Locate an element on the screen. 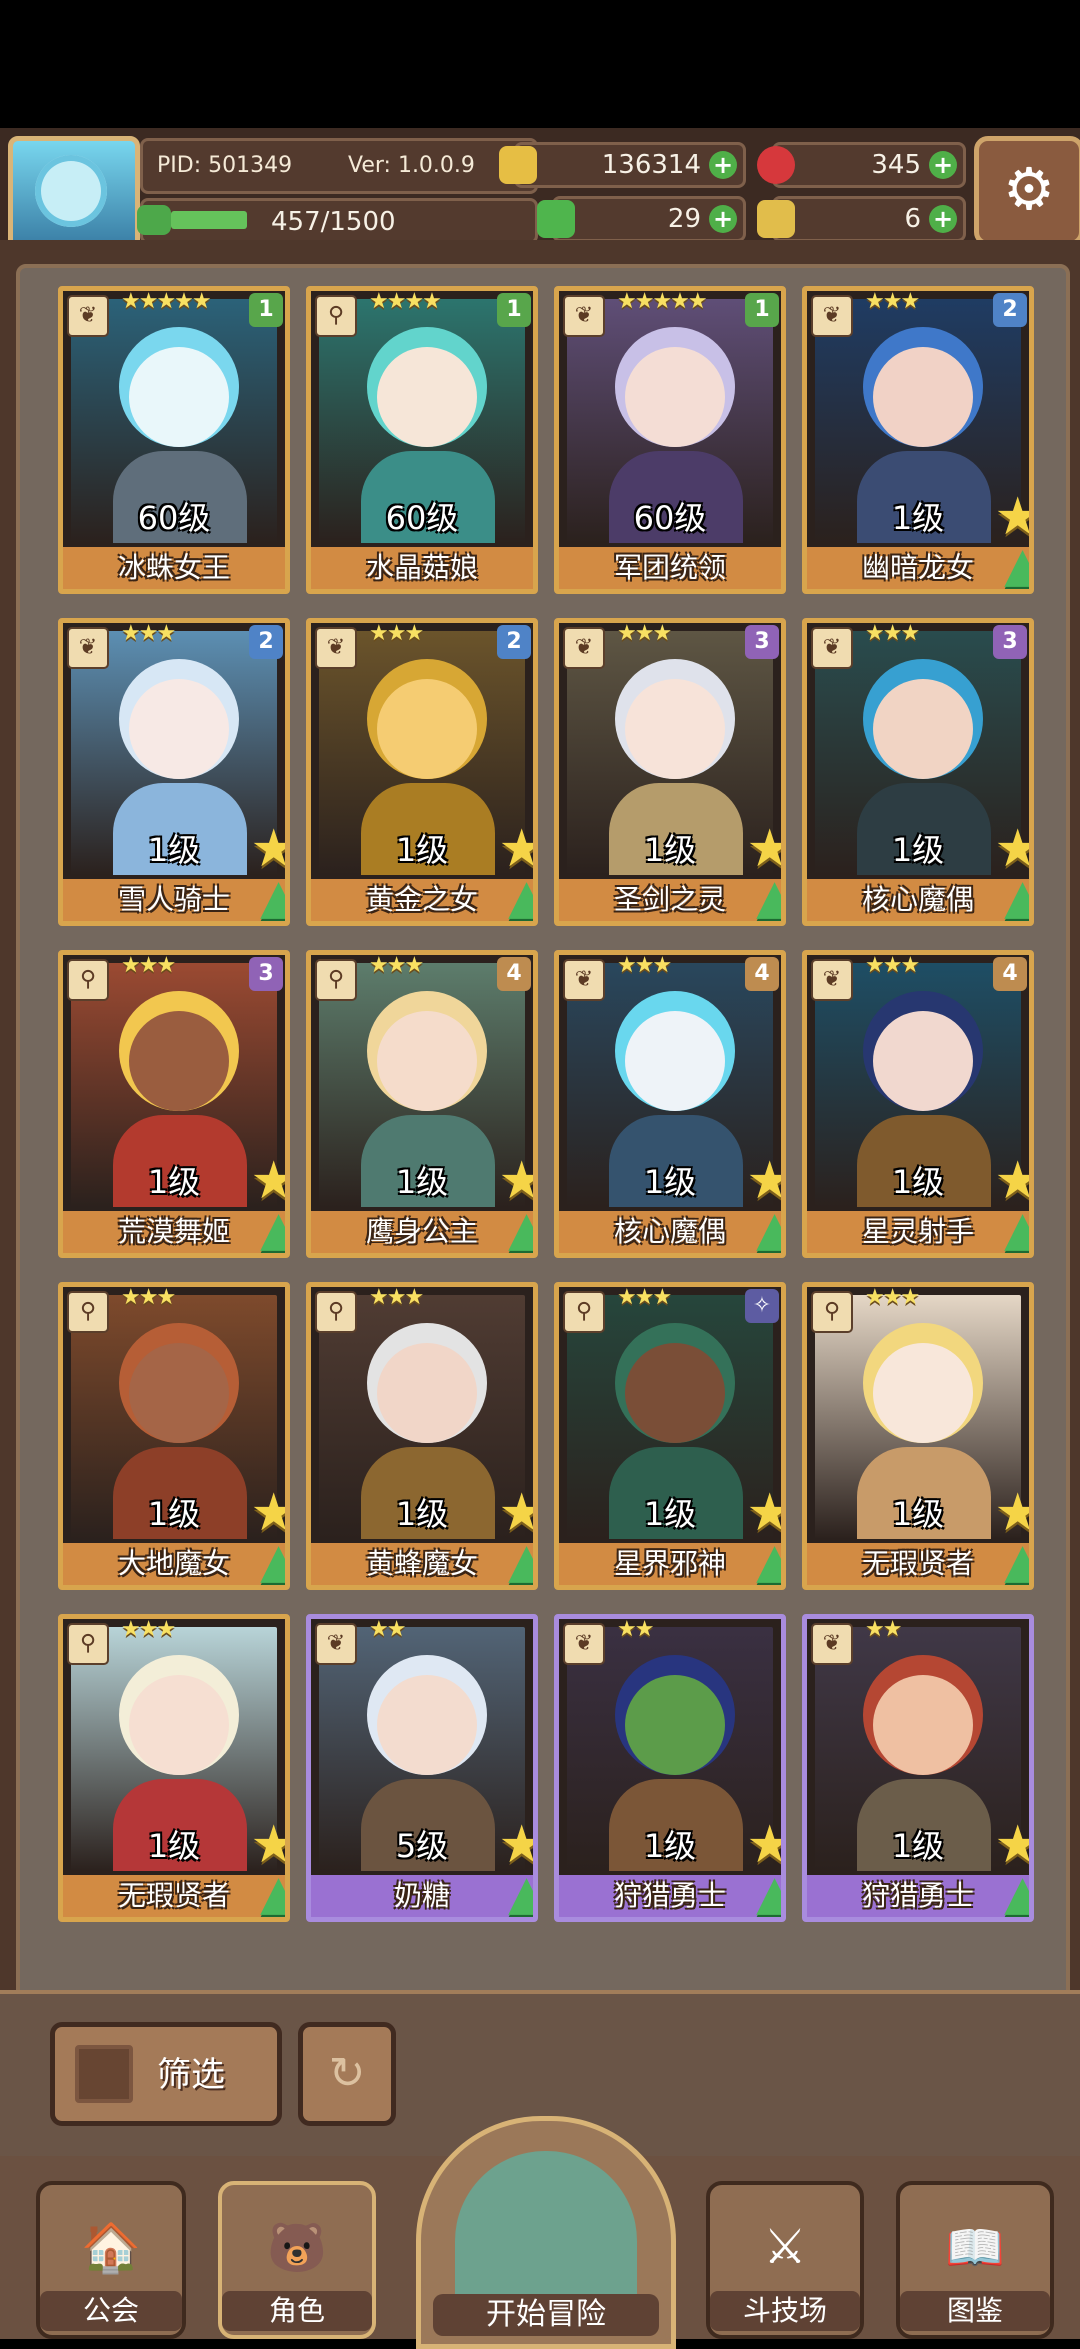 This screenshot has height=2349, width=1080. codex-tab: 📖 图鉴 is located at coordinates (975, 2260).